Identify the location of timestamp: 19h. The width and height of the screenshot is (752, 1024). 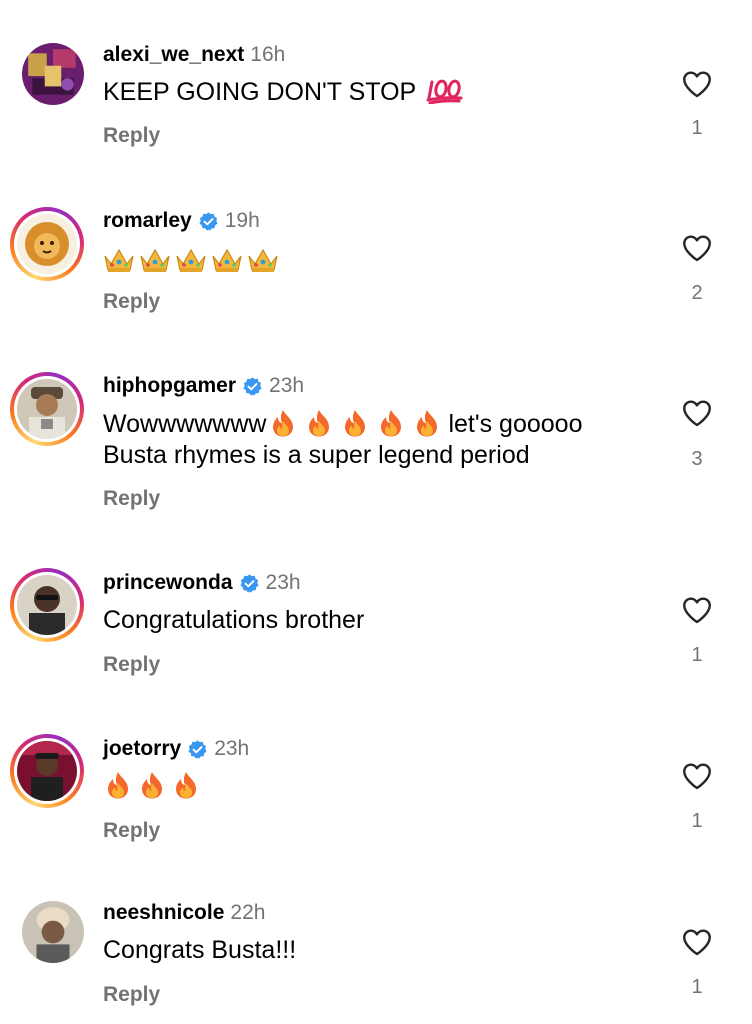
(242, 220).